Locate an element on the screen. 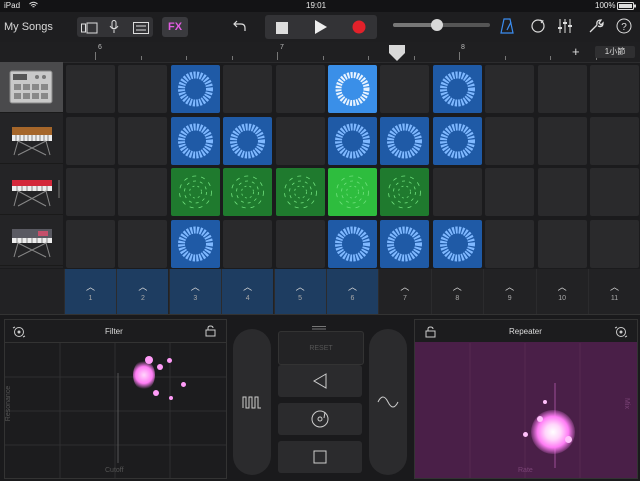 This screenshot has width=640, height=481. panel-drag-handle is located at coordinates (319, 323).